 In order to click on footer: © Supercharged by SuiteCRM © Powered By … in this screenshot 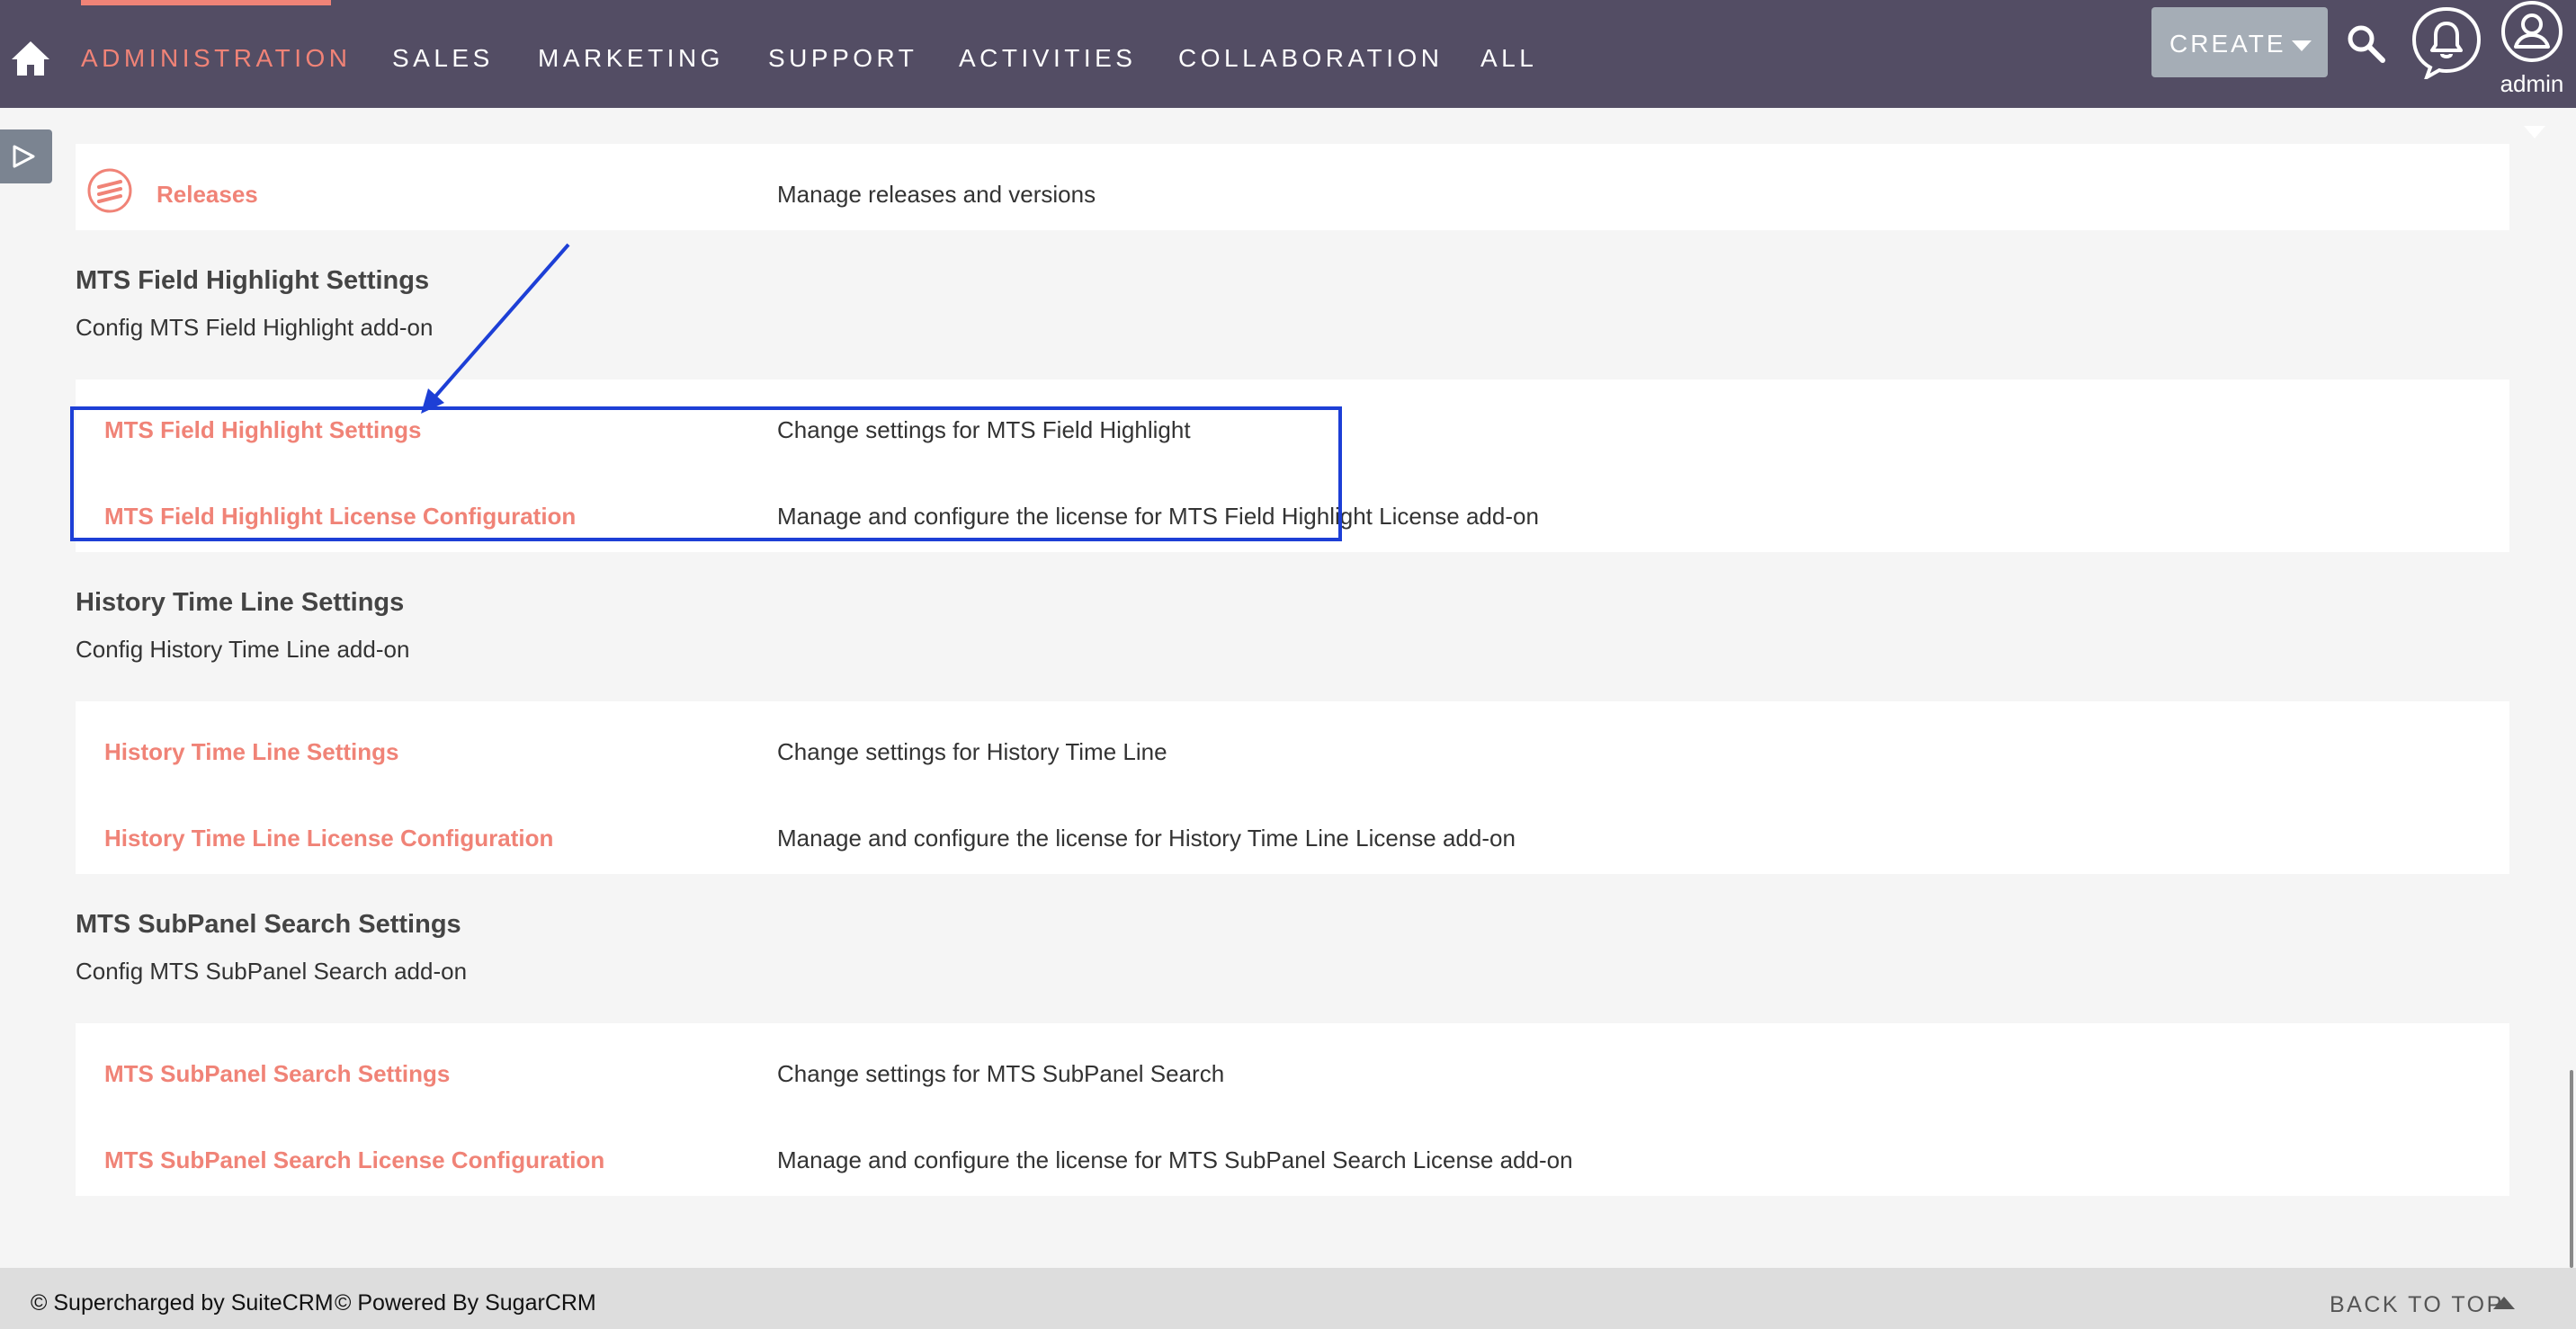, I will do `click(1288, 1299)`.